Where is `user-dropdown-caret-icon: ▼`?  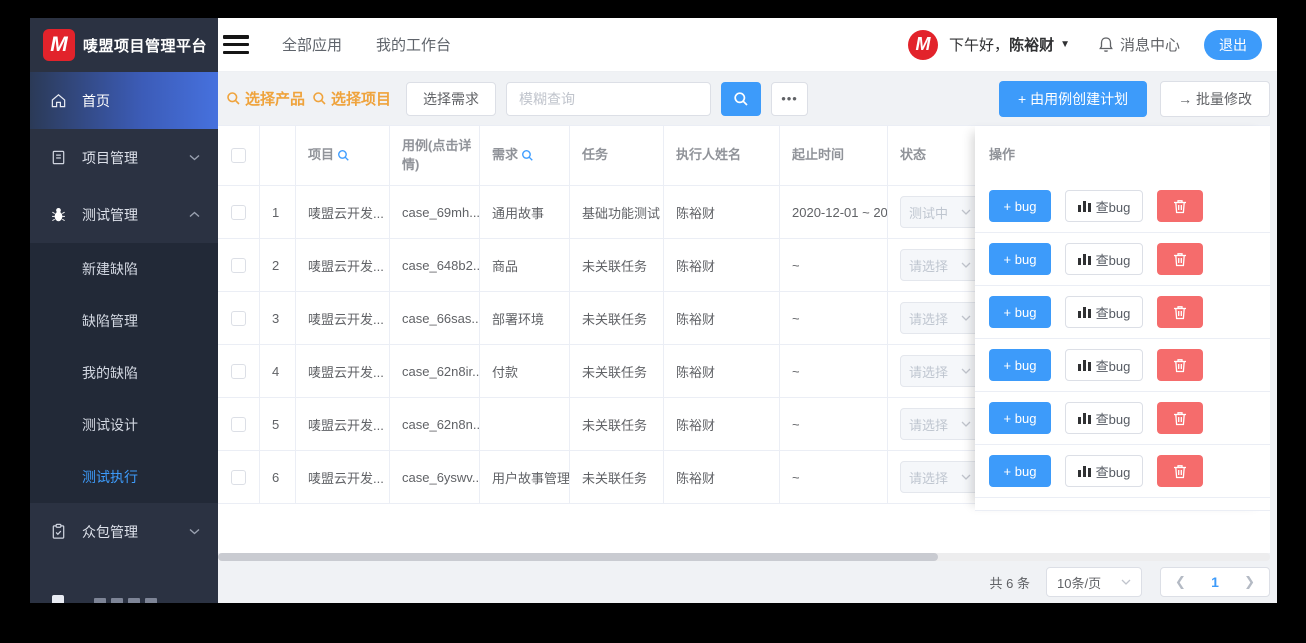
user-dropdown-caret-icon: ▼ is located at coordinates (1065, 44).